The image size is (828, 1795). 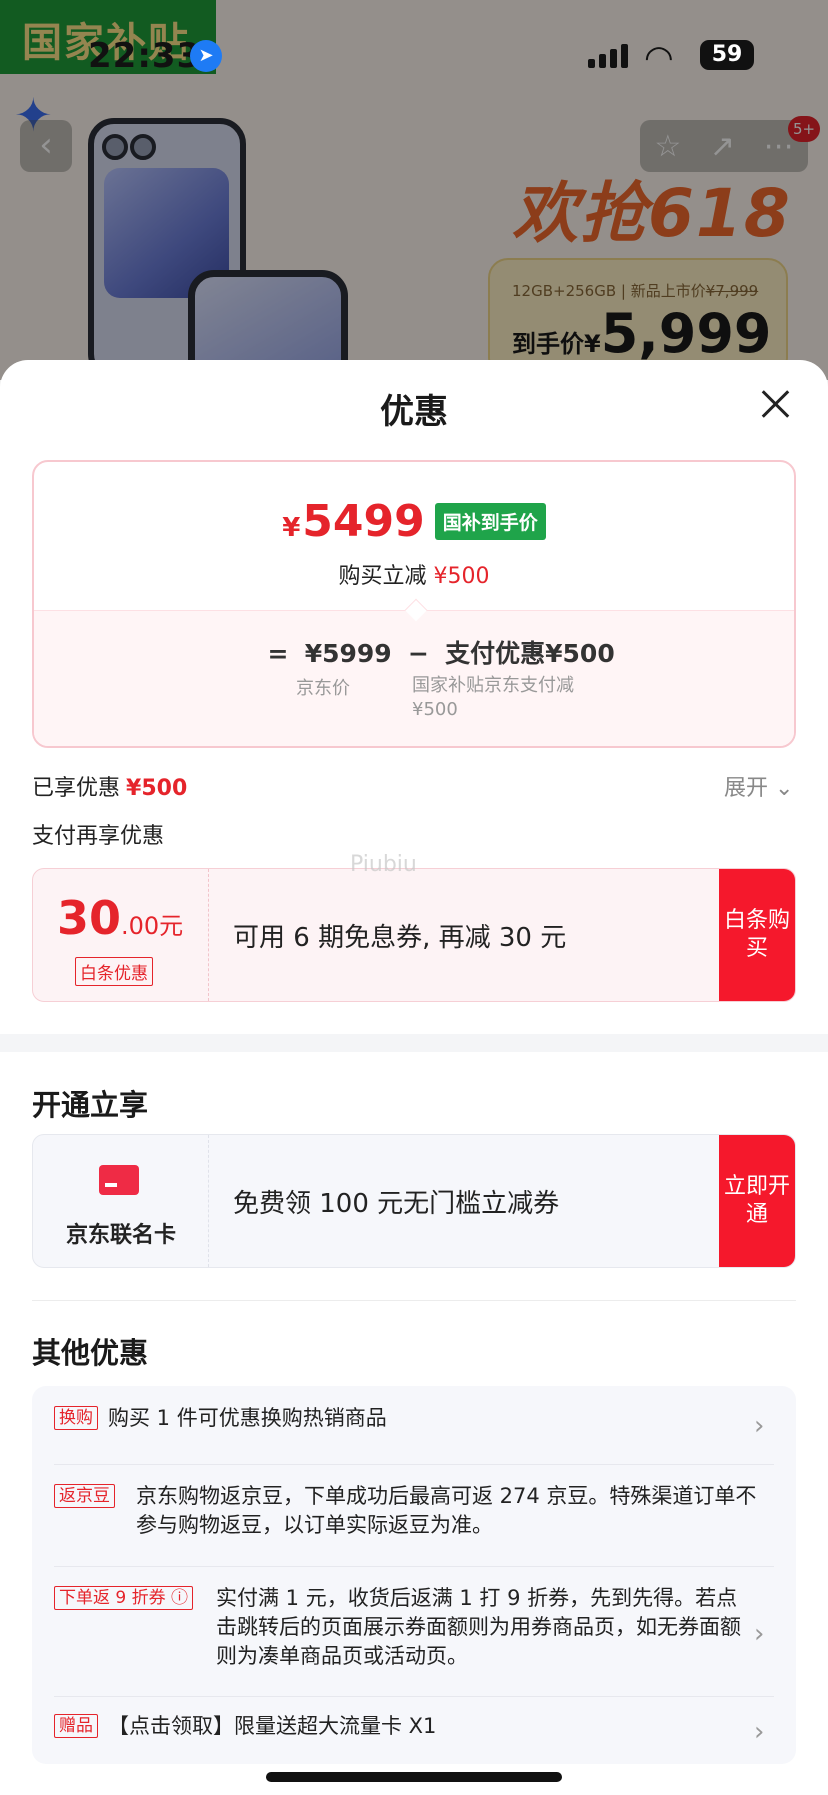 I want to click on coupon-type-label: 白条优惠, so click(x=114, y=971).